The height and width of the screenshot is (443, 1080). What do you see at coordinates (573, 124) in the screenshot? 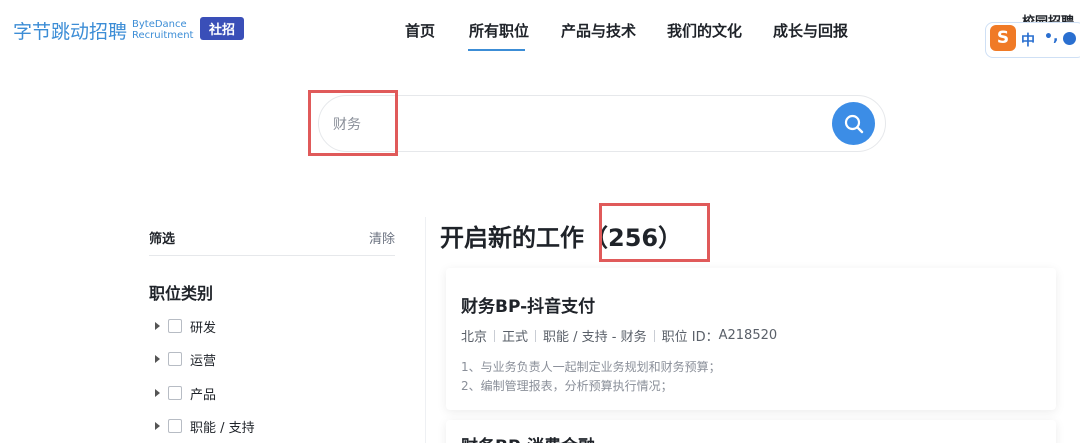
I see `search-input` at bounding box center [573, 124].